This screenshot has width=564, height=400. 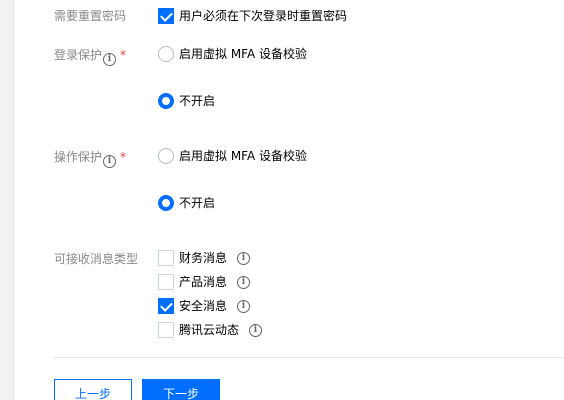 I want to click on login-protection-option-off: 不开启, so click(x=186, y=101).